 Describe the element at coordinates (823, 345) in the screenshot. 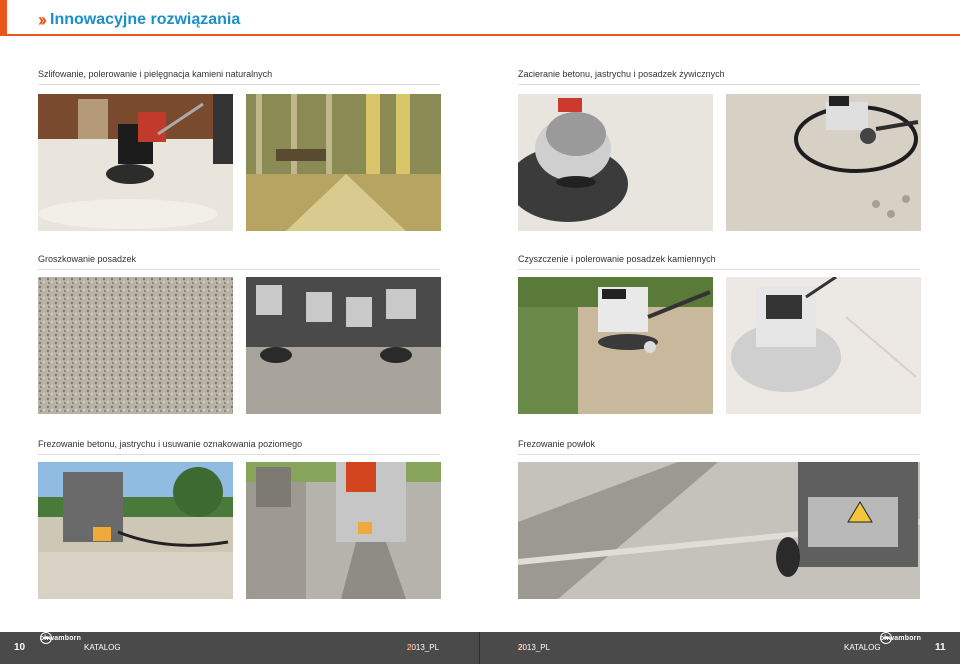

I see `photo-marble-polisher` at that location.